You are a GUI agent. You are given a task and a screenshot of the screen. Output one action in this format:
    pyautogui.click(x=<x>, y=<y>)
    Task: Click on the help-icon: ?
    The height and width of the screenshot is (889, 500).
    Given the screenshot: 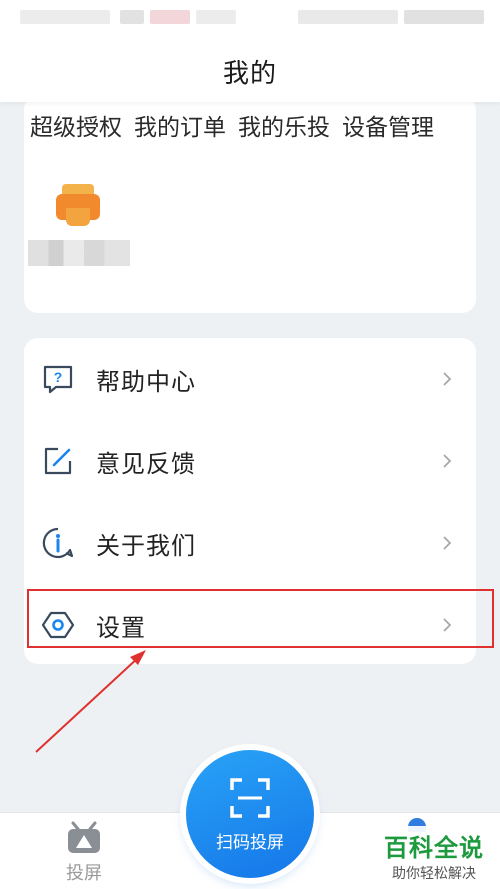 What is the action you would take?
    pyautogui.click(x=58, y=379)
    